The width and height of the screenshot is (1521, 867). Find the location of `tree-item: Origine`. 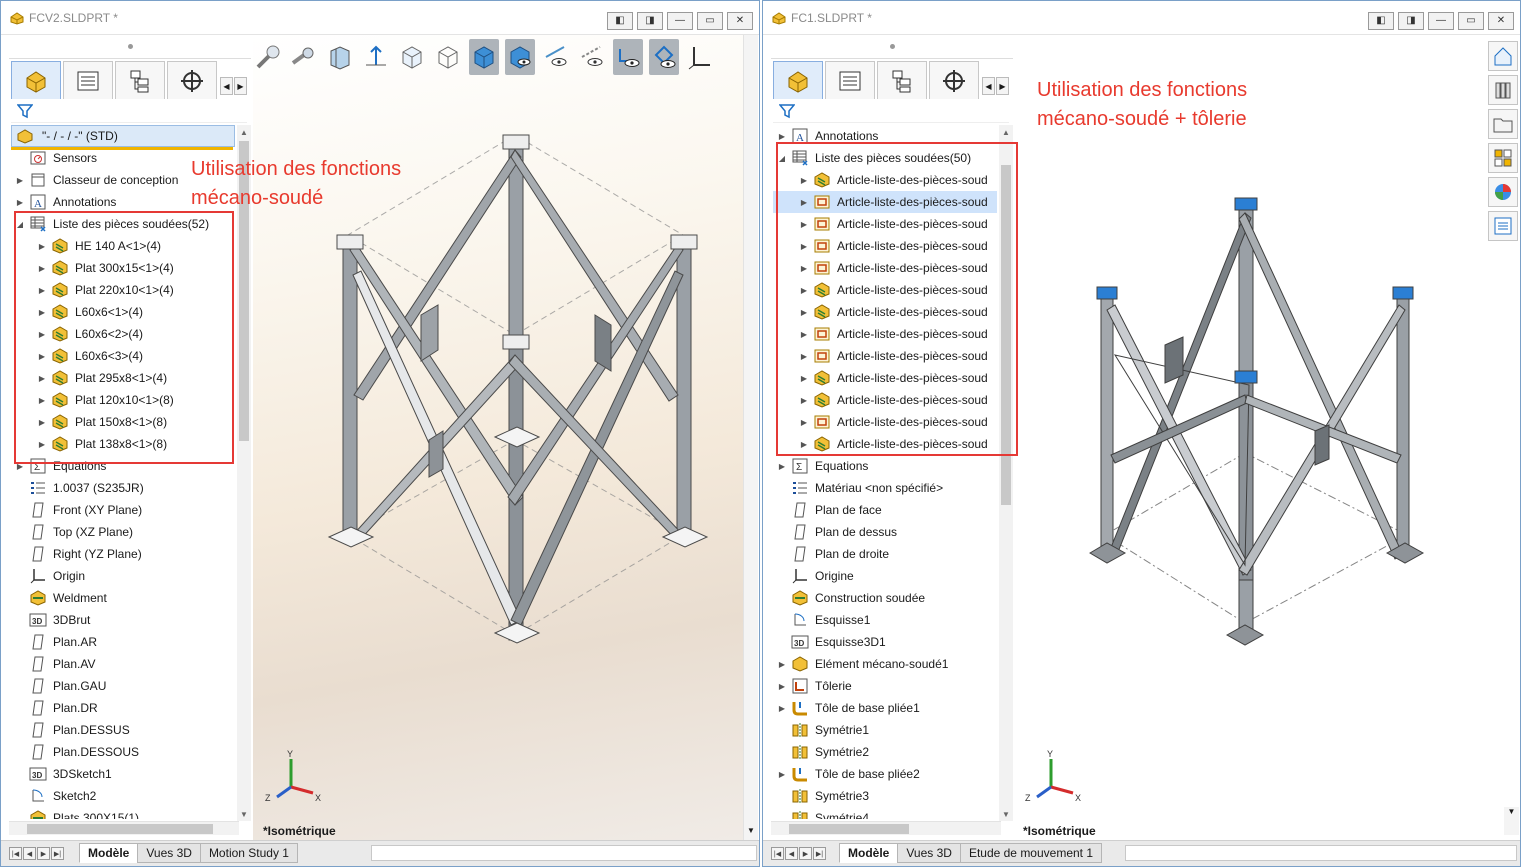

tree-item: Origine is located at coordinates (885, 576).